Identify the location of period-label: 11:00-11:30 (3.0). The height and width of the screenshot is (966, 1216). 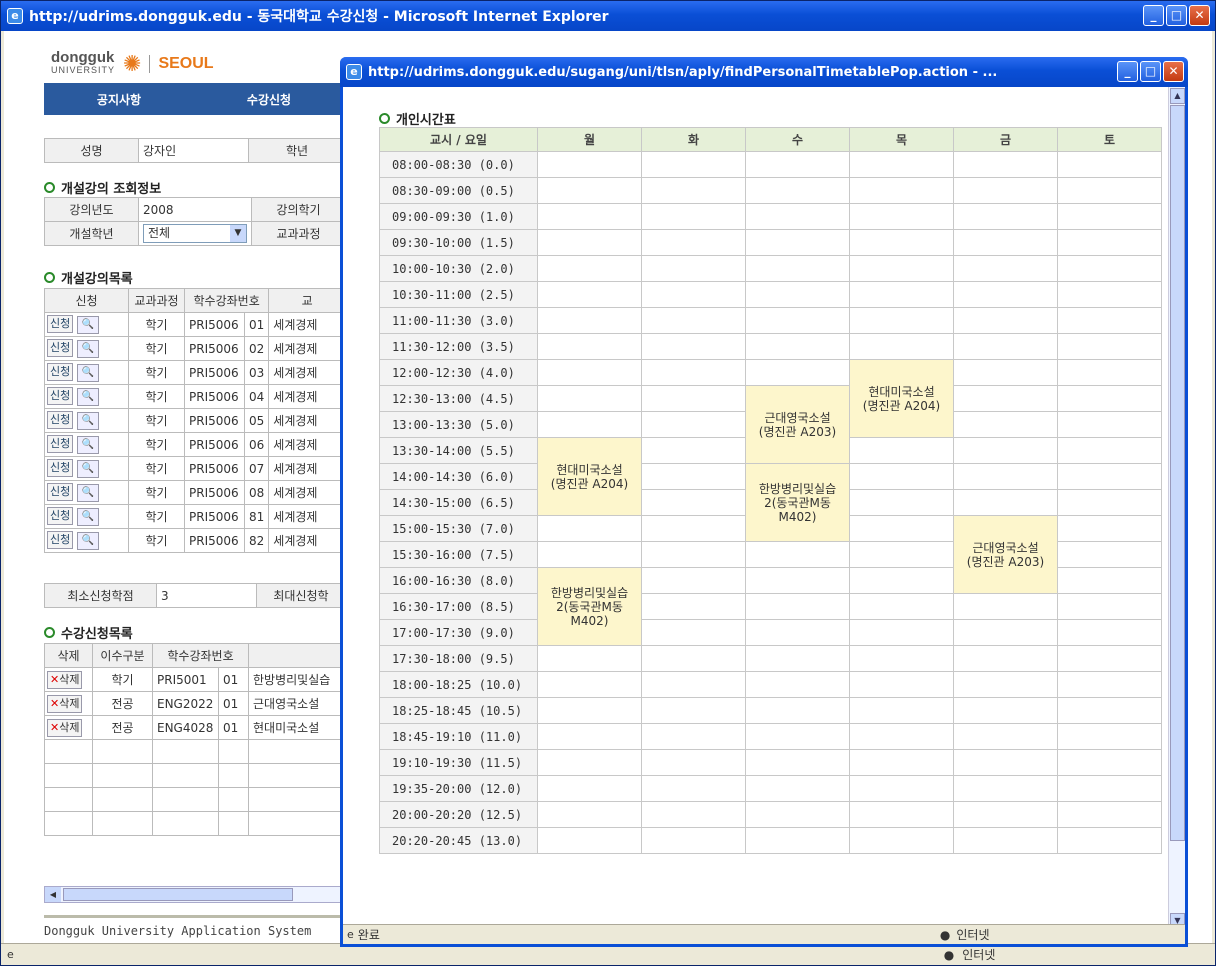
(458, 320).